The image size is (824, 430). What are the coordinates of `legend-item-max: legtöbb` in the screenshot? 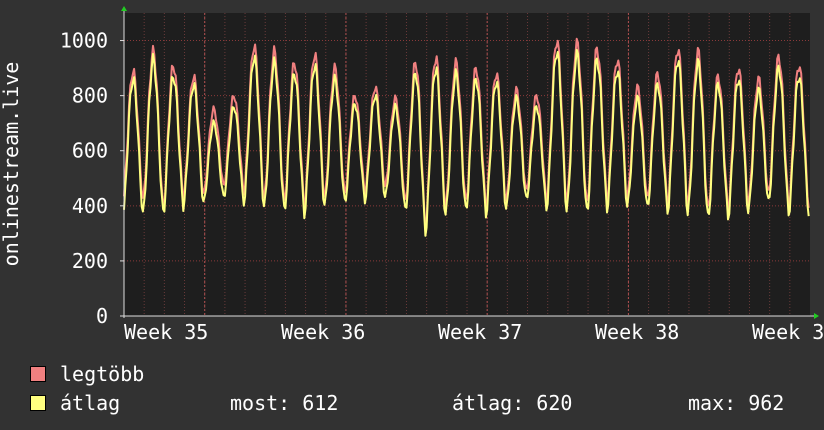 It's located at (87, 374).